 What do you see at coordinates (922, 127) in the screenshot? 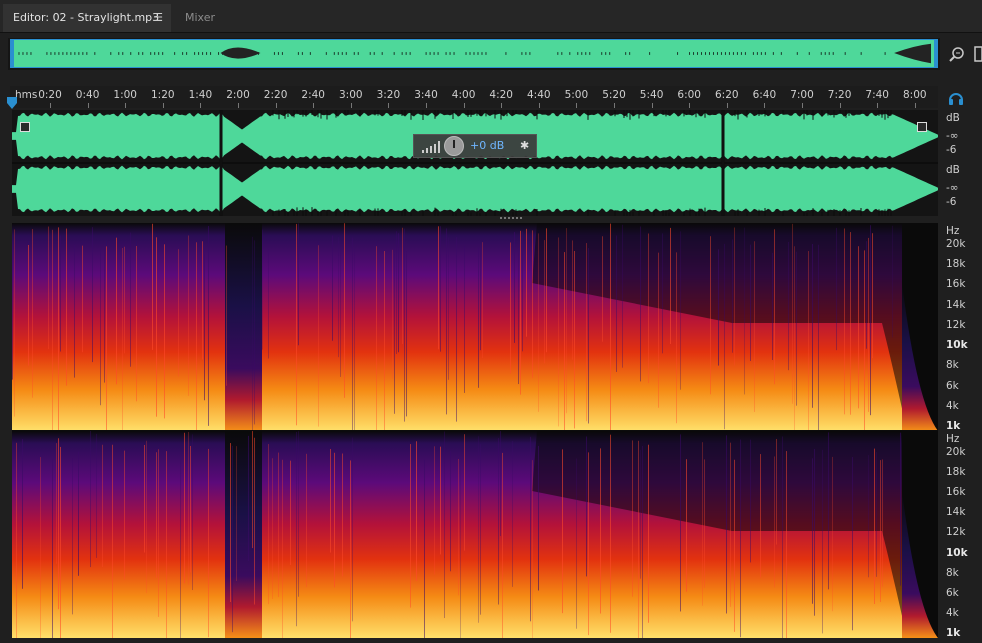
I see `fade-out-handle` at bounding box center [922, 127].